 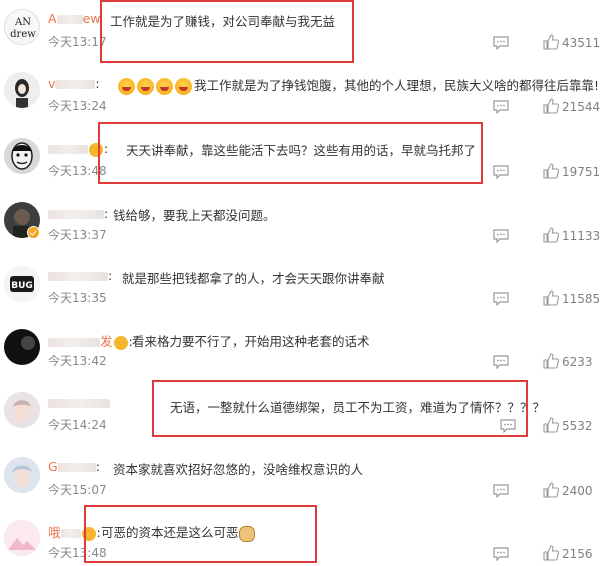 What do you see at coordinates (106, 341) in the screenshot?
I see `username-tail: 发` at bounding box center [106, 341].